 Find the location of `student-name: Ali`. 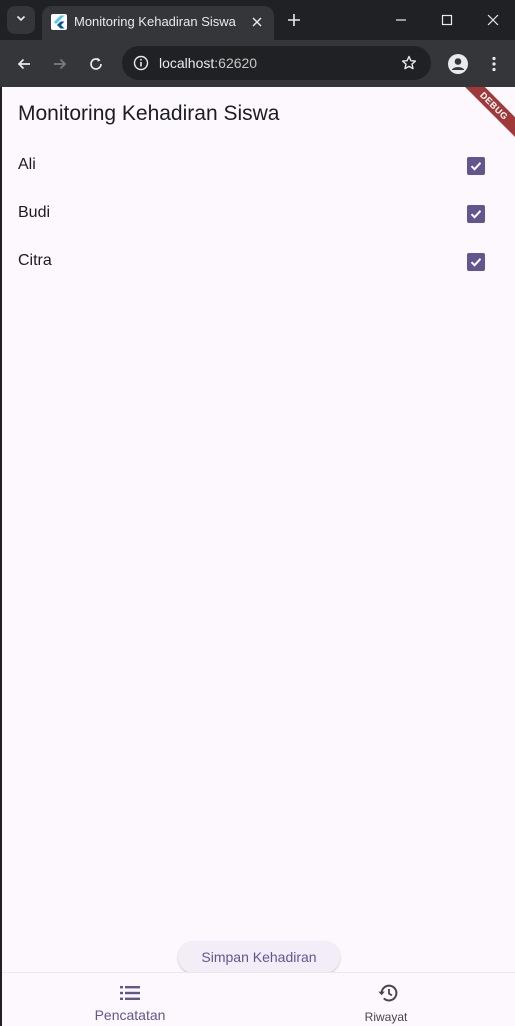

student-name: Ali is located at coordinates (27, 164).